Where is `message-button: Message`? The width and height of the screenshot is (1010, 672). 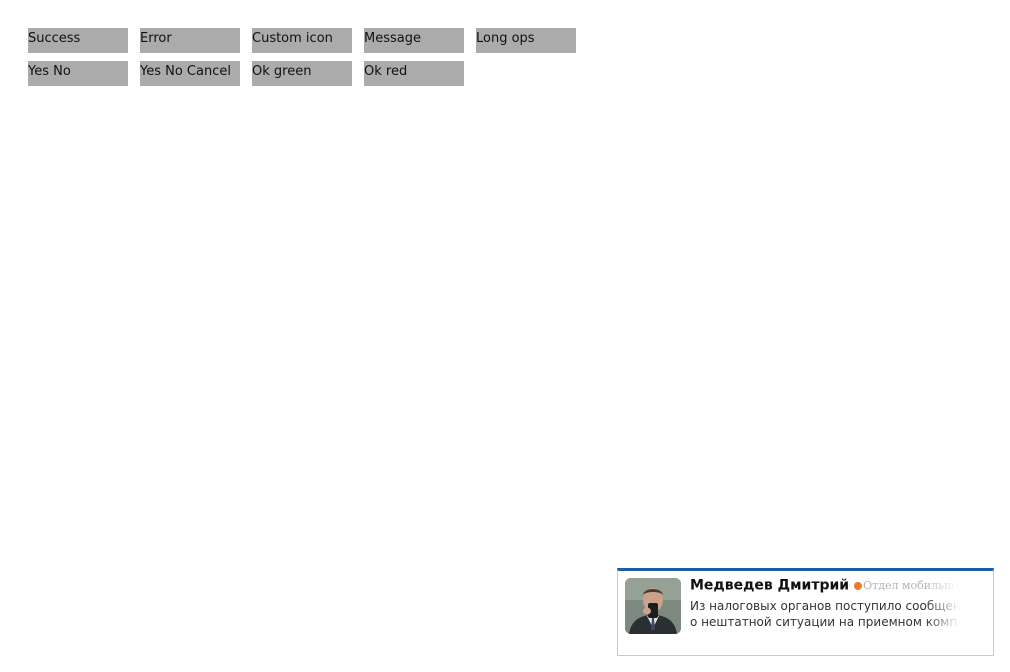 message-button: Message is located at coordinates (414, 40).